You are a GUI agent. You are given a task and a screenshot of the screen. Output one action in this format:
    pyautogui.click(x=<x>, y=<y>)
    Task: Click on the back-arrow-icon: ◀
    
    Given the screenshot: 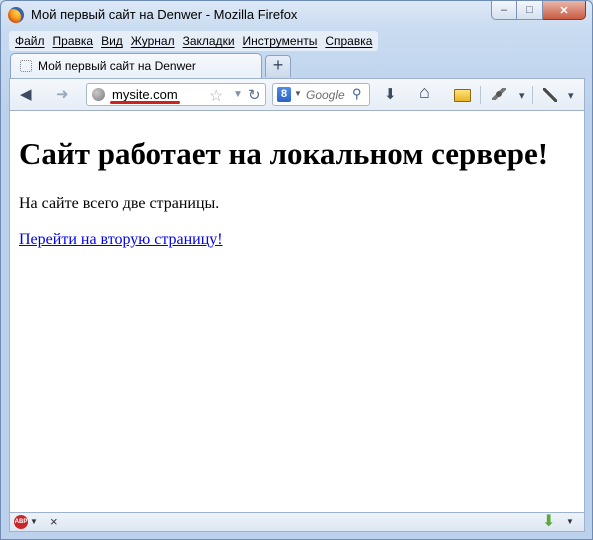 What is the action you would take?
    pyautogui.click(x=26, y=94)
    